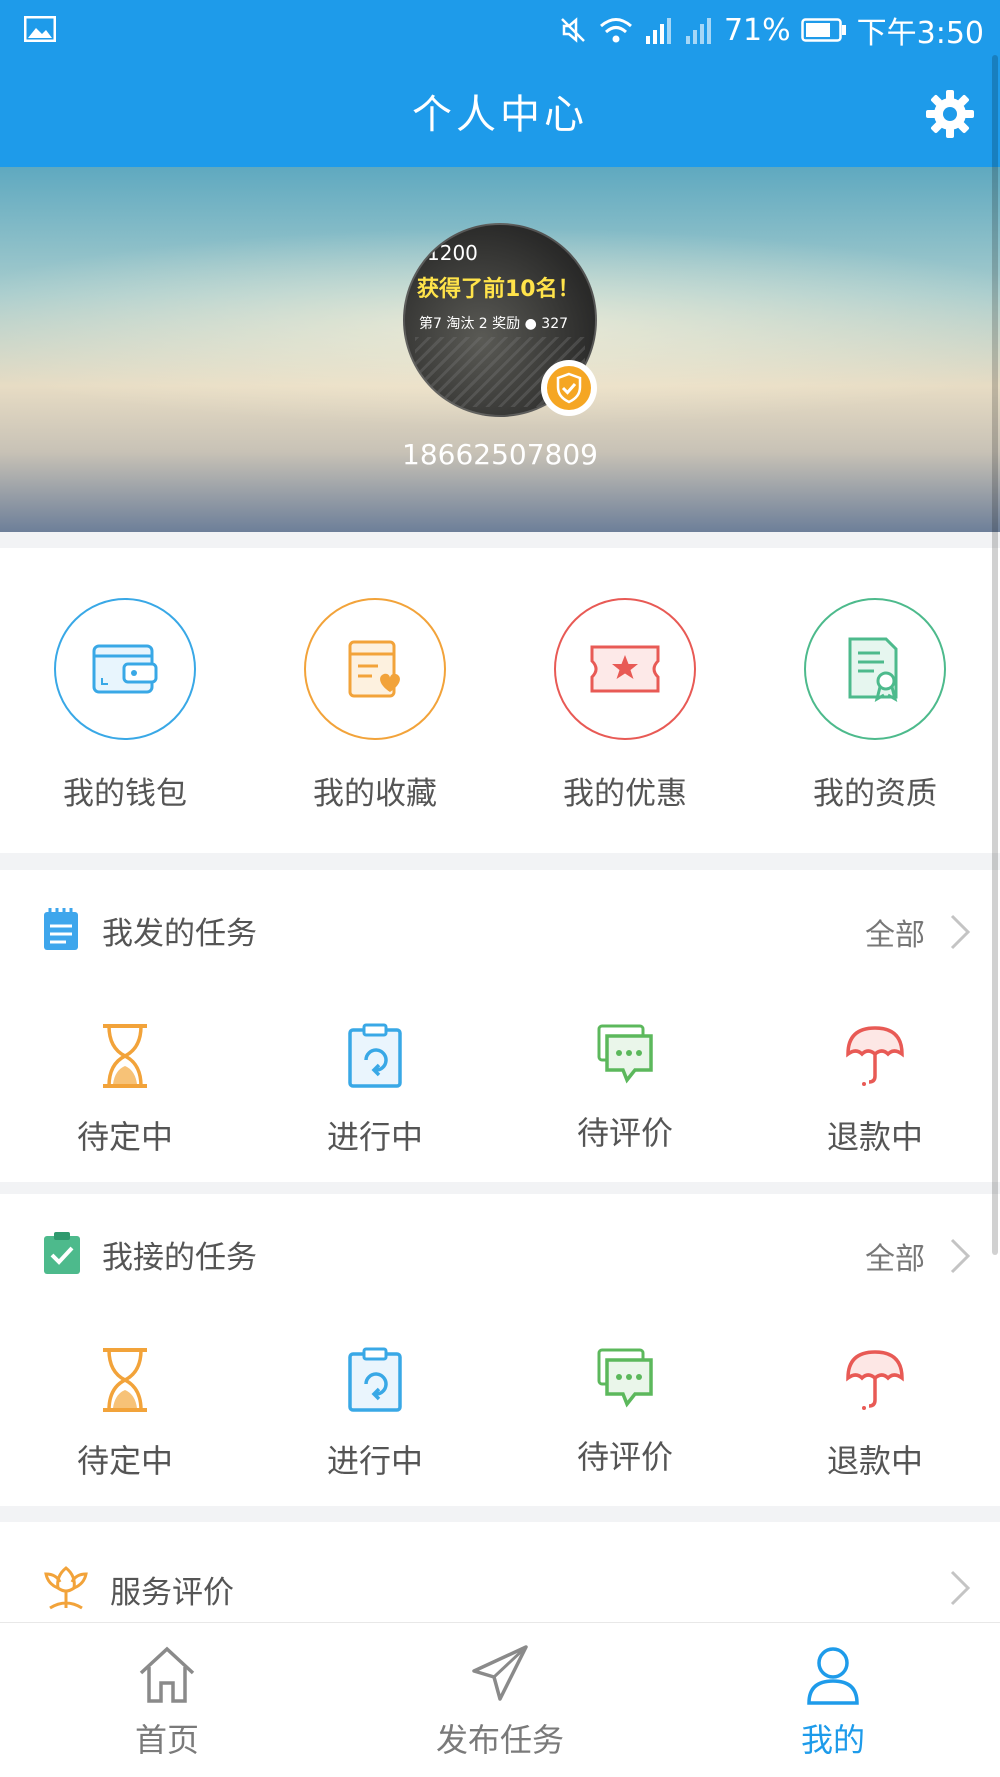  I want to click on wifi-icon, so click(615, 30).